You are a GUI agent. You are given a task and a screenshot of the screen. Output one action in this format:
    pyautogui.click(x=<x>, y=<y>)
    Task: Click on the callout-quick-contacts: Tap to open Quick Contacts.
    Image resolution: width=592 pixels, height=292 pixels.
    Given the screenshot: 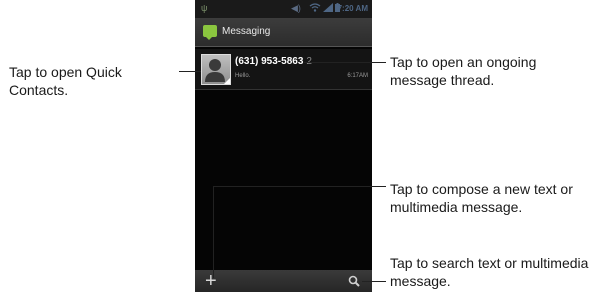 What is the action you would take?
    pyautogui.click(x=65, y=81)
    